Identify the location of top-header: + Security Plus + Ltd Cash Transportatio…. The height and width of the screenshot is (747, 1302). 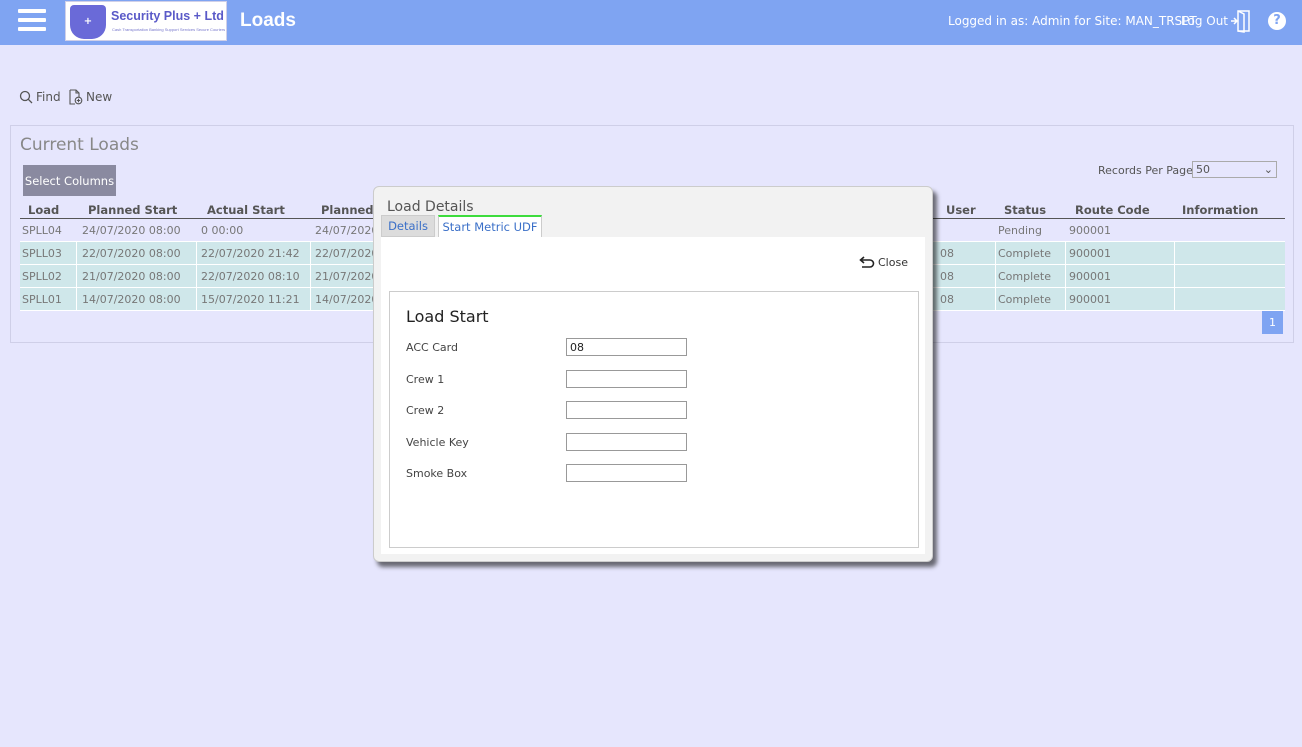
(651, 22).